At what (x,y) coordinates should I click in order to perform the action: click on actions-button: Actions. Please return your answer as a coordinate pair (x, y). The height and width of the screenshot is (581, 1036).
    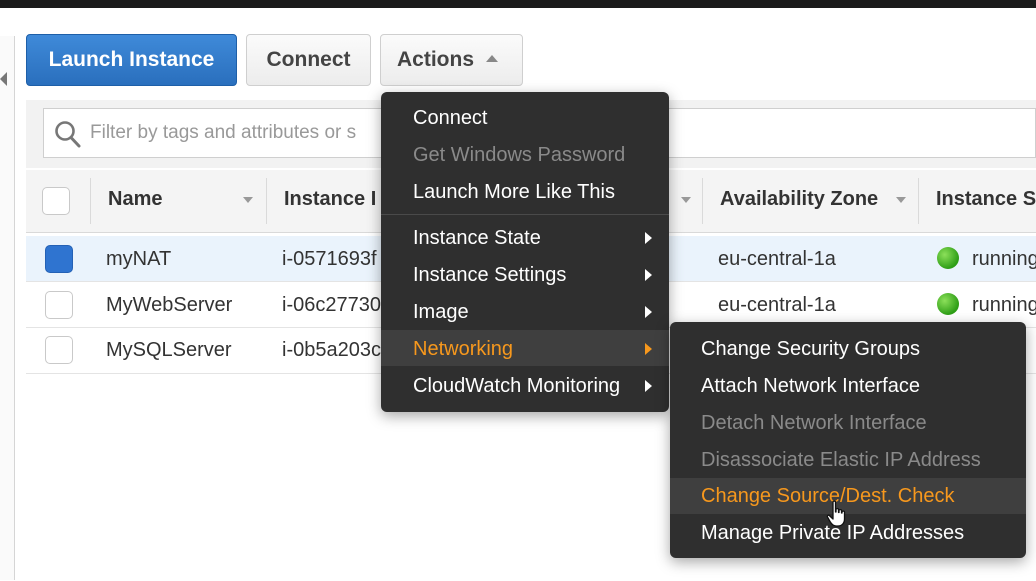
    Looking at the image, I should click on (451, 60).